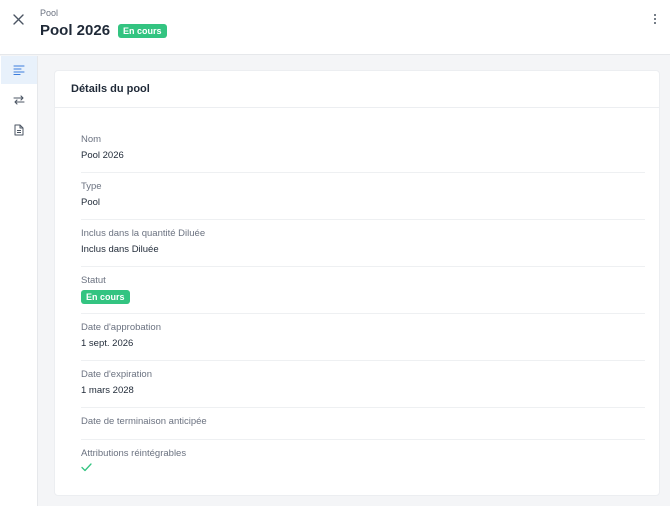  I want to click on field-statut: Statut En cours, so click(363, 290).